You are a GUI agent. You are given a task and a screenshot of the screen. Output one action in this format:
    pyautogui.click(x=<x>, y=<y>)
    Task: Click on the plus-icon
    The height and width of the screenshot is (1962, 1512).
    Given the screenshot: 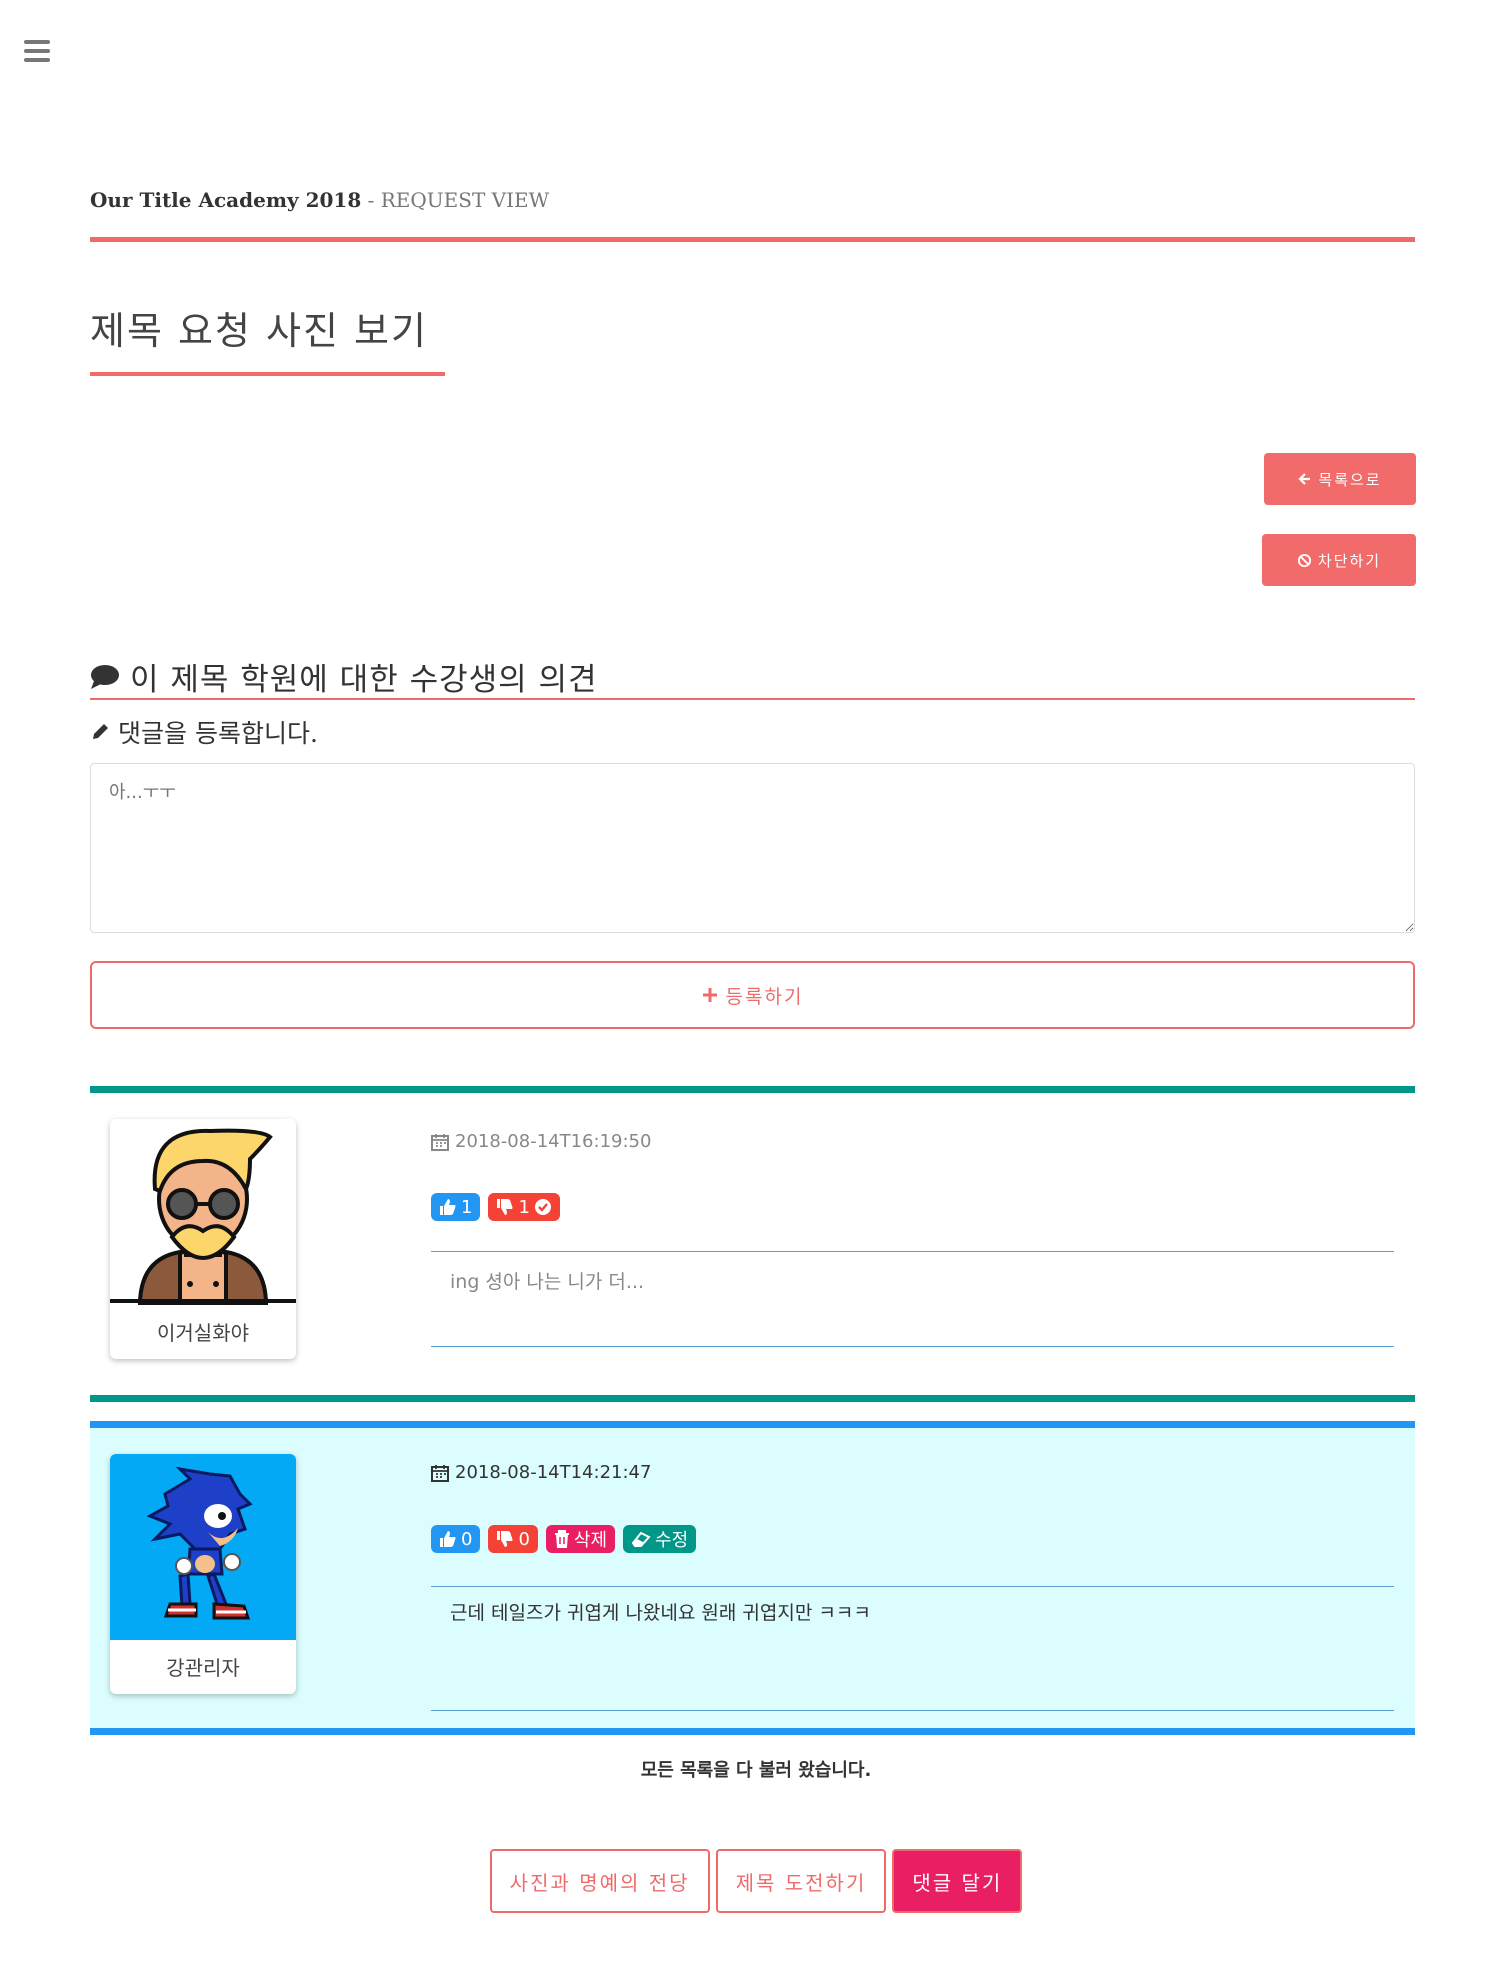 What is the action you would take?
    pyautogui.click(x=709, y=995)
    